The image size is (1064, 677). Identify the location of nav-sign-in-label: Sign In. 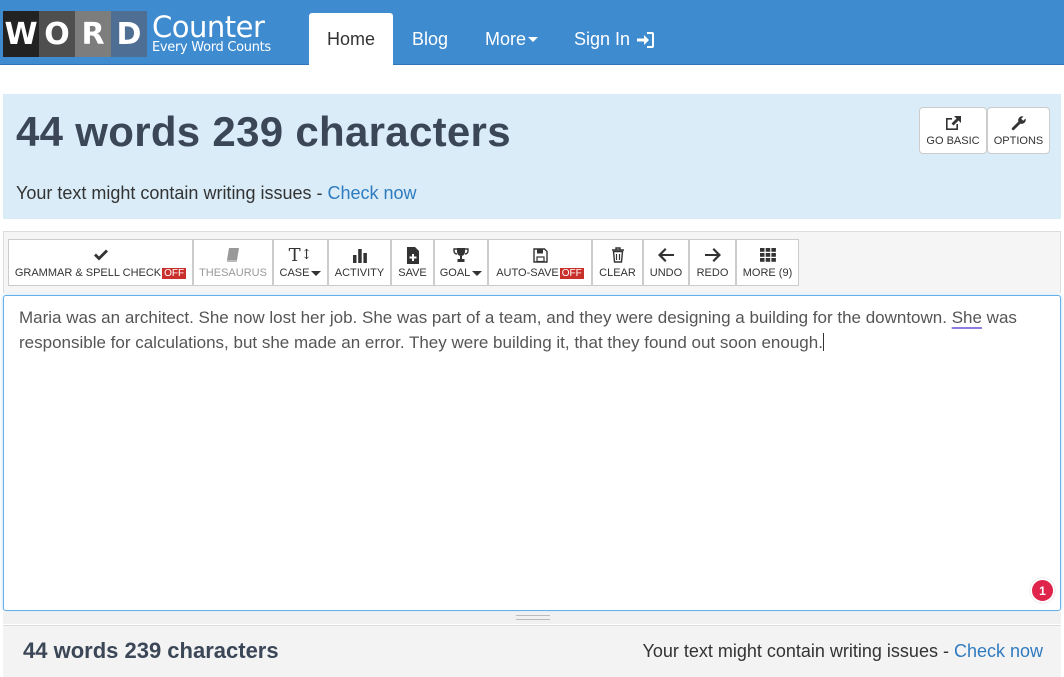
(602, 39).